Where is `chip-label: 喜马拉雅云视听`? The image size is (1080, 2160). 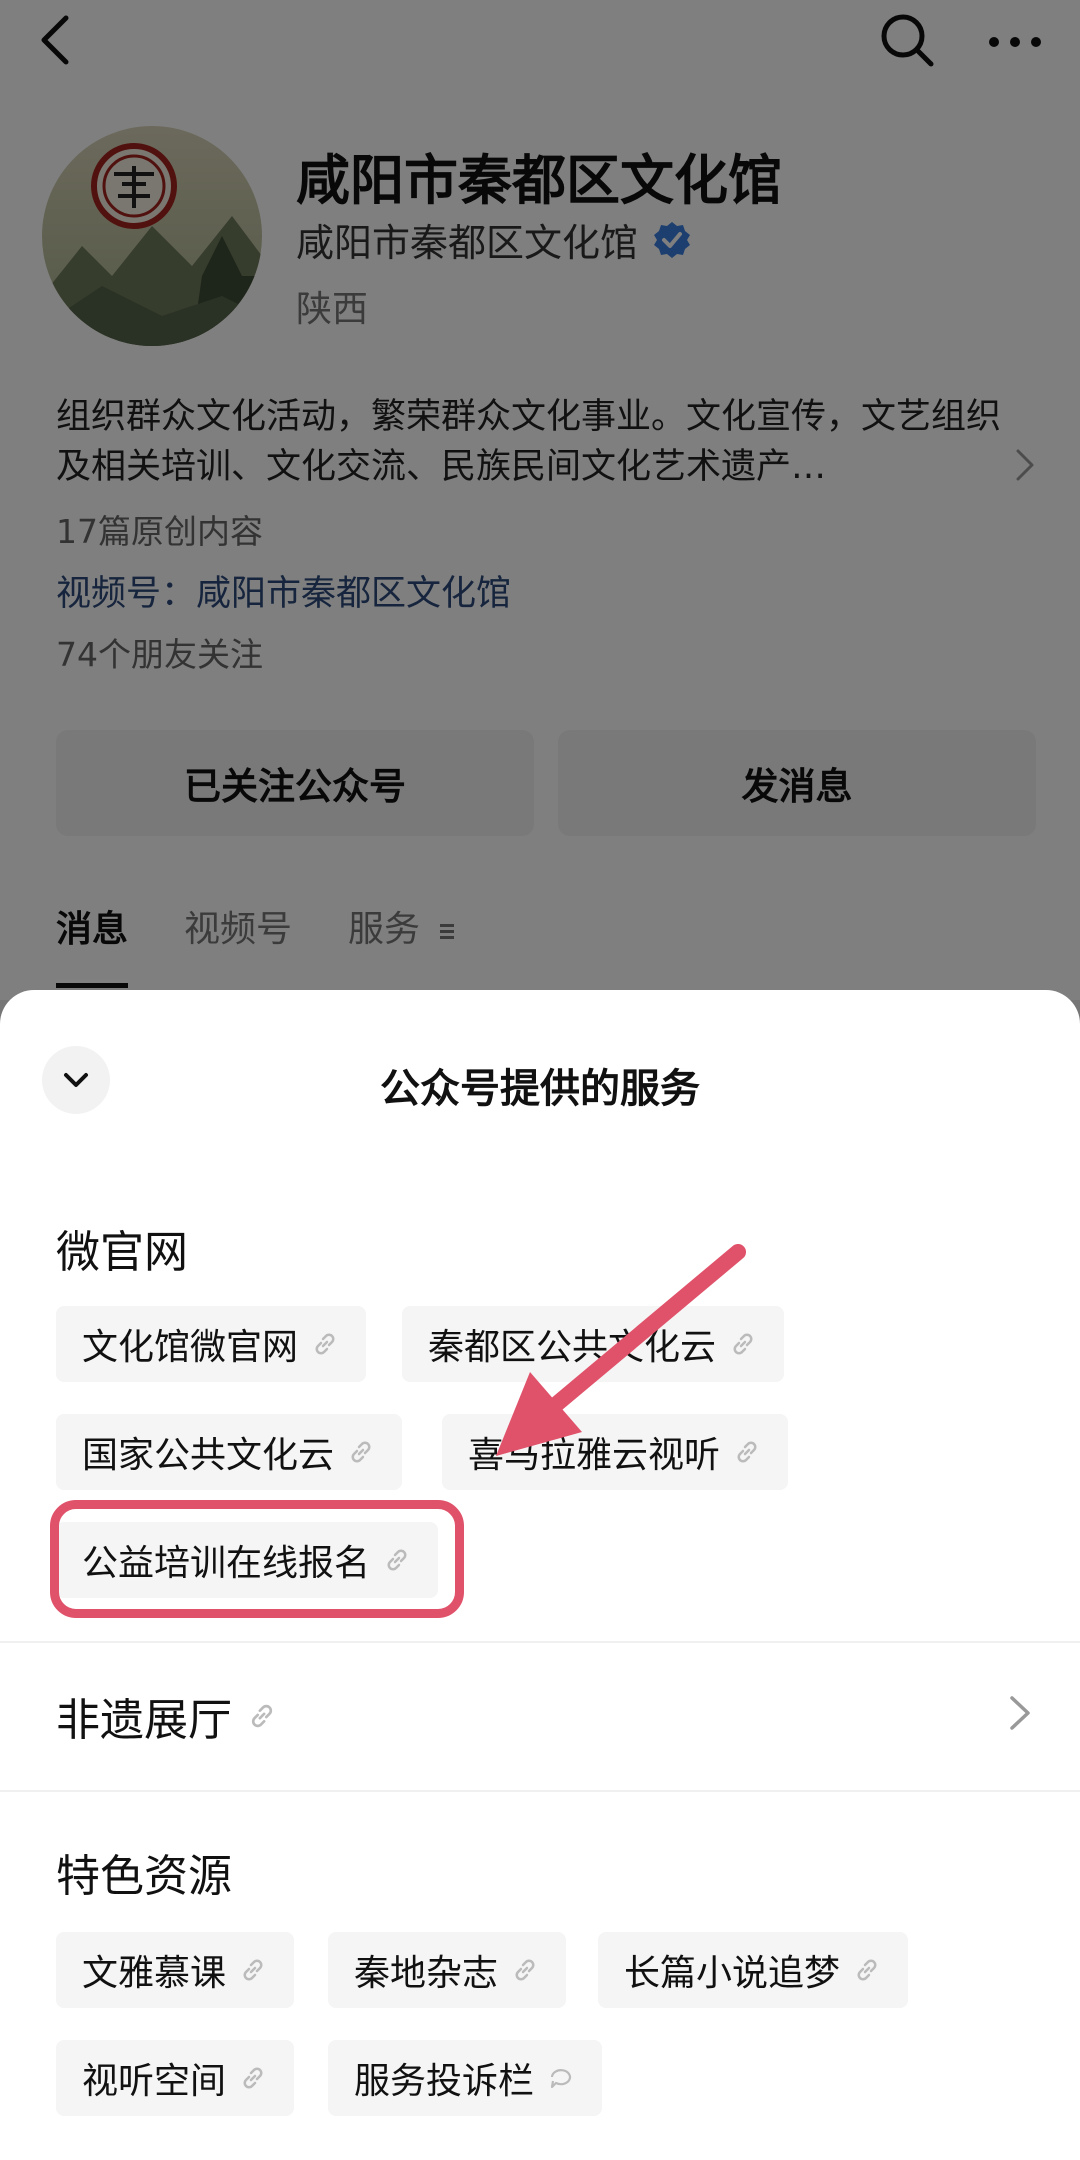 chip-label: 喜马拉雅云视听 is located at coordinates (594, 1455).